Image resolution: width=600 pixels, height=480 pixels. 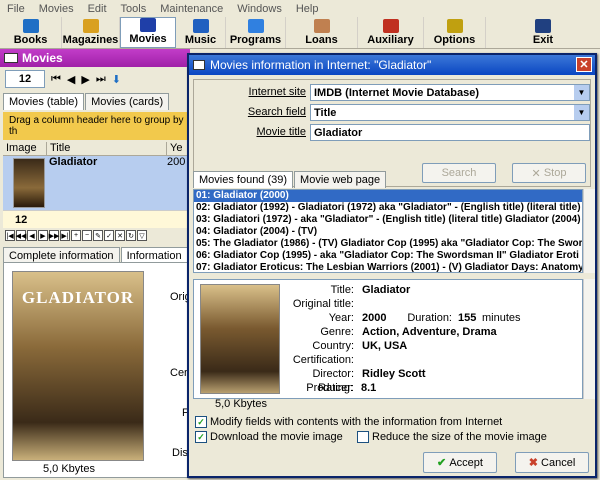 What do you see at coordinates (56, 9) in the screenshot?
I see `menu-movies: Movies` at bounding box center [56, 9].